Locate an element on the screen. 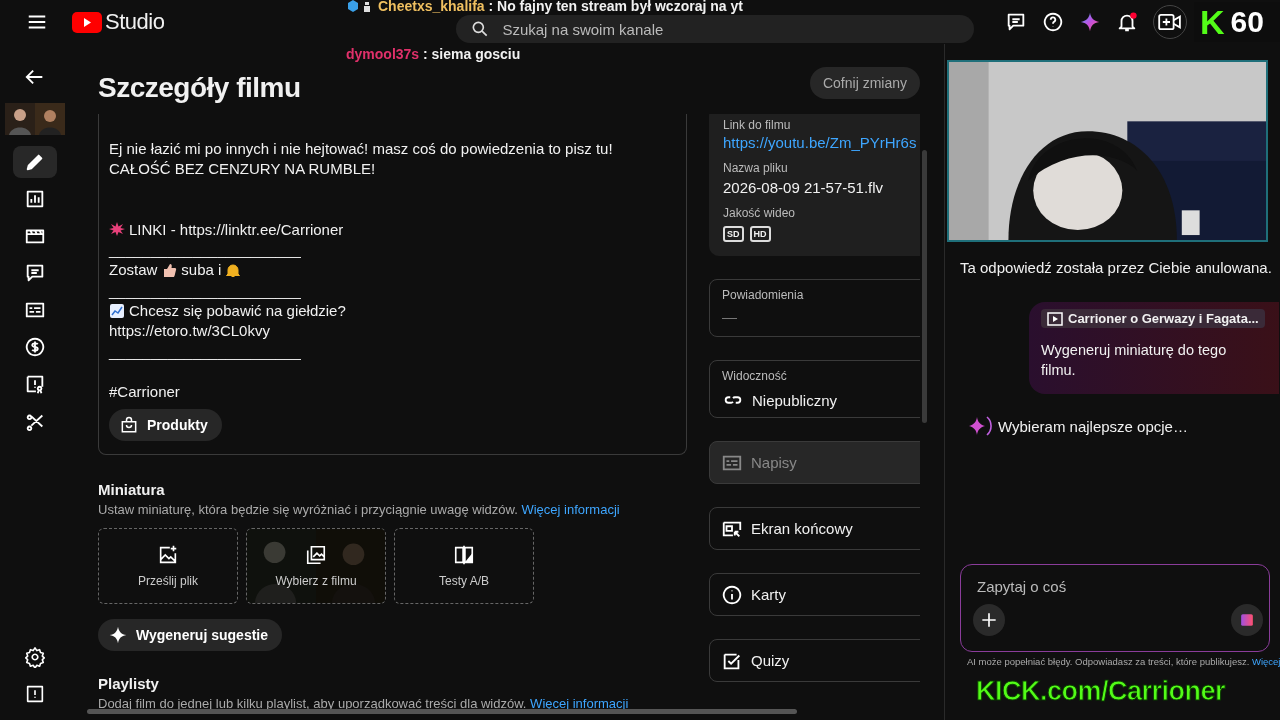  thumbnail-option: Wybierz z filmu is located at coordinates (316, 566).